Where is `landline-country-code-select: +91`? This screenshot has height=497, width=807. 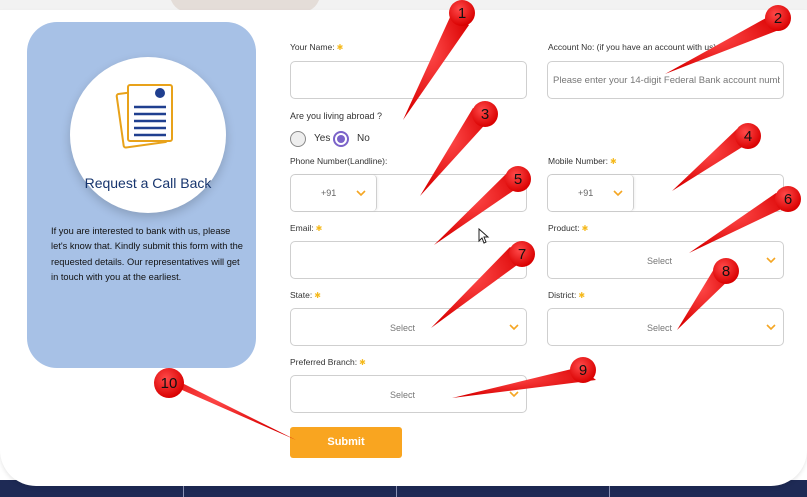 landline-country-code-select: +91 is located at coordinates (334, 193).